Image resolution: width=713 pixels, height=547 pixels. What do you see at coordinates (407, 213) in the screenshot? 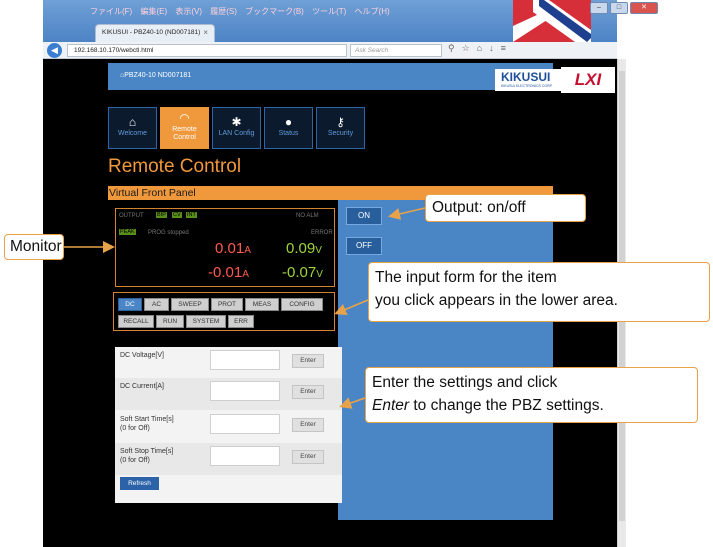
I see `output-arrow` at bounding box center [407, 213].